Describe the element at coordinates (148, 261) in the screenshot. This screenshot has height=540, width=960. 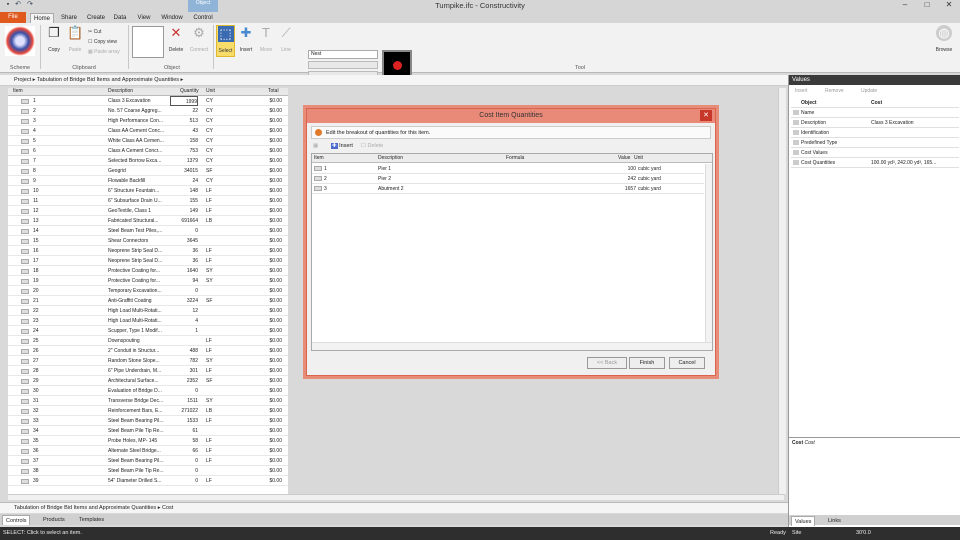
I see `table-row: 17 Neoprene Strip Seal D... 36 LF $0.00` at that location.